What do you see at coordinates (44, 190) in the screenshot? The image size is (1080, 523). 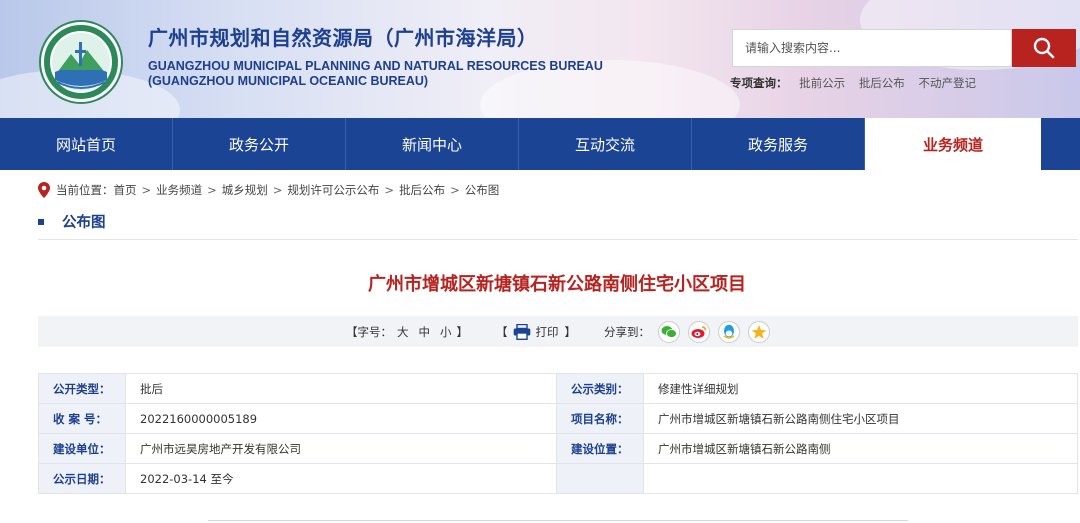 I see `location-pin-icon` at bounding box center [44, 190].